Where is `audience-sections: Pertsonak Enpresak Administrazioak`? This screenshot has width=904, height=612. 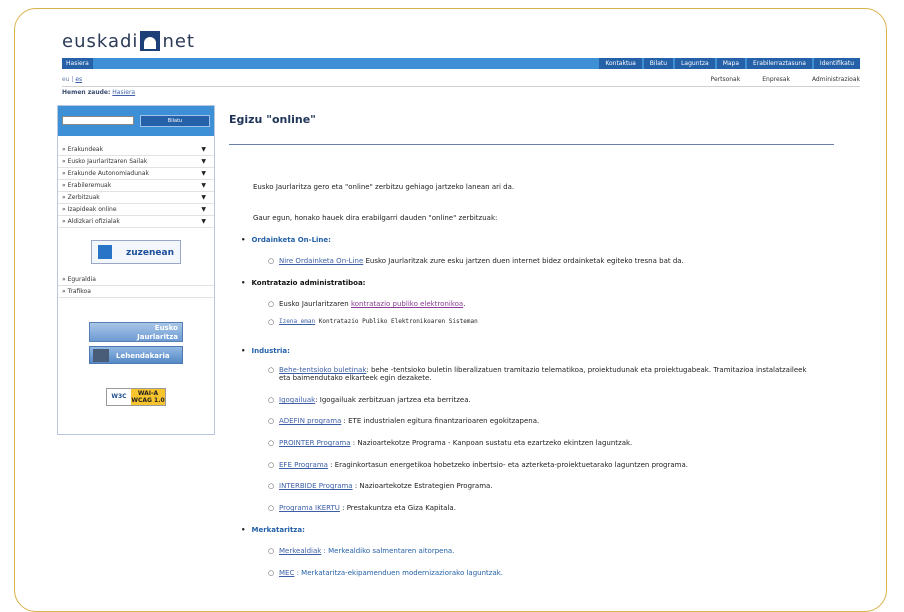 audience-sections: Pertsonak Enpresak Administrazioak is located at coordinates (785, 79).